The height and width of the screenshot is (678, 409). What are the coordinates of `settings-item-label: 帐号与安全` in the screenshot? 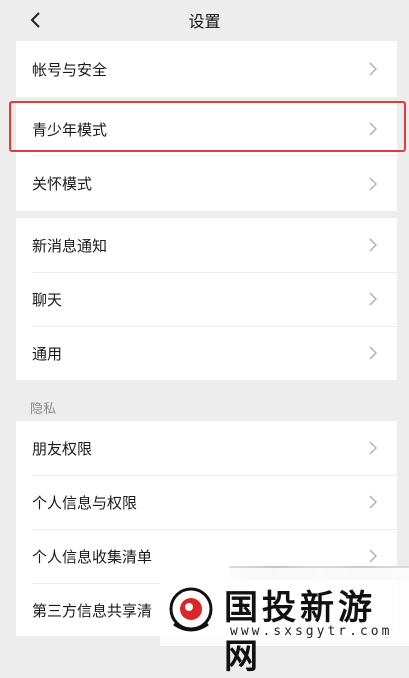 It's located at (70, 69).